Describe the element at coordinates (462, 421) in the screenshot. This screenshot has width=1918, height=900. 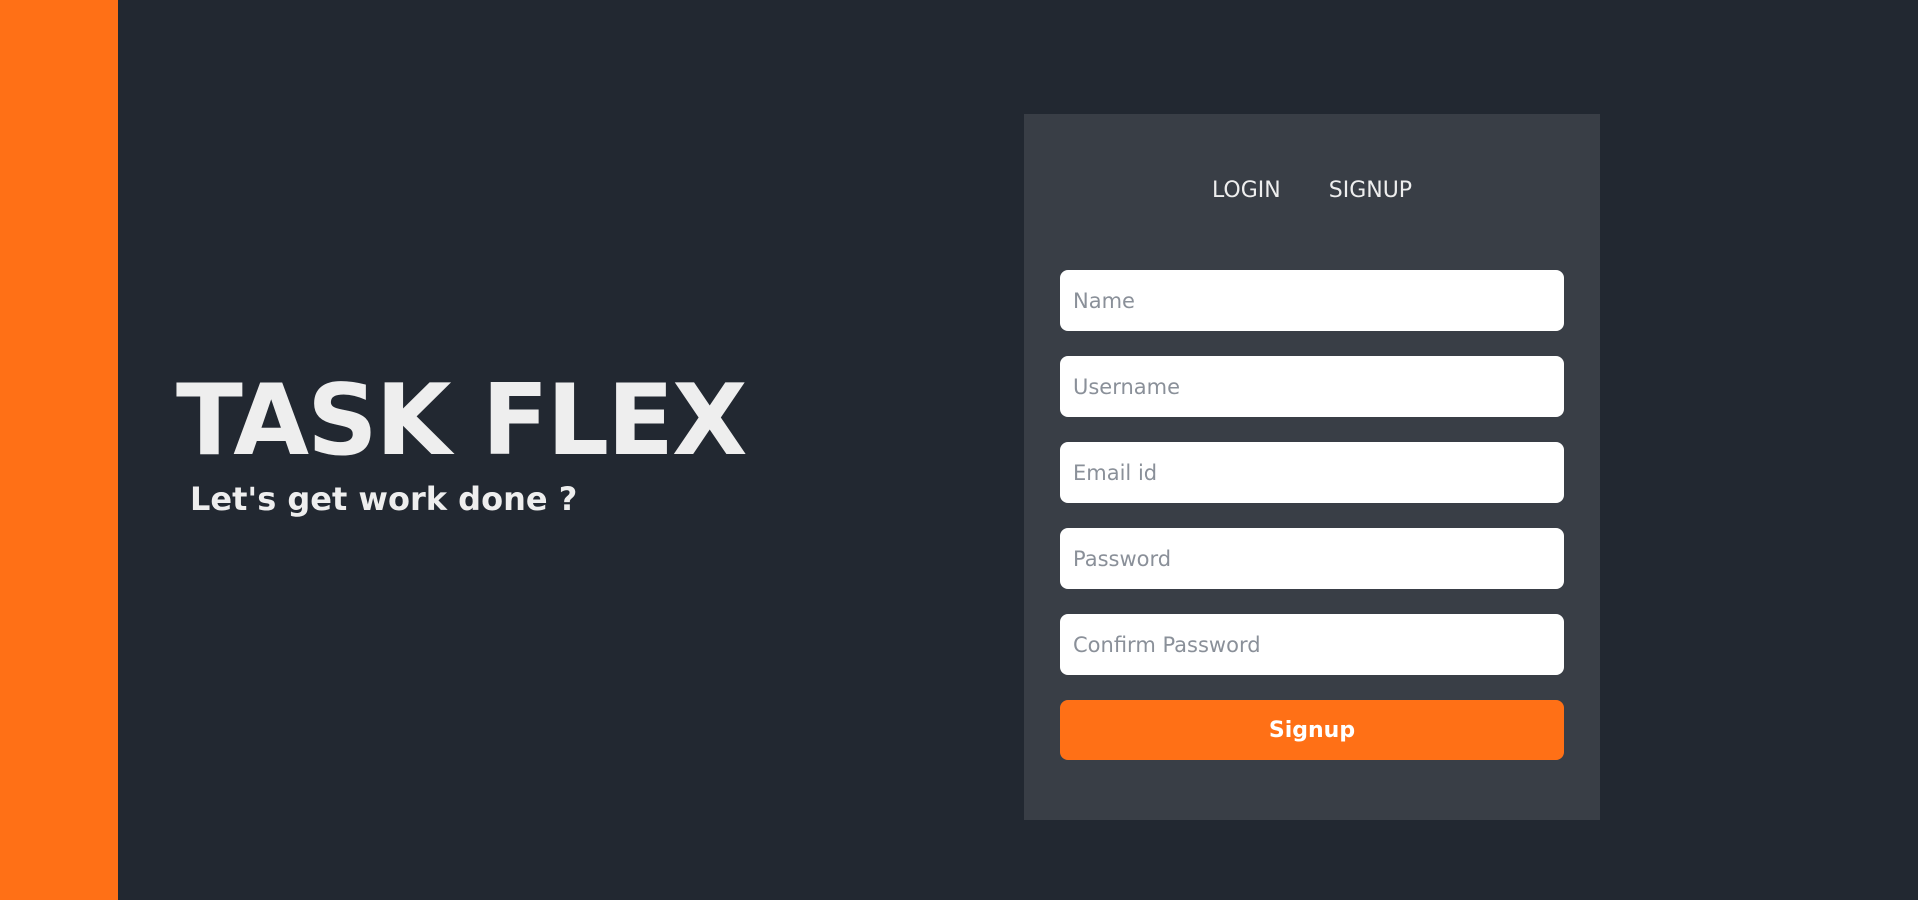
I see `brand-title: TASK FLEX` at that location.